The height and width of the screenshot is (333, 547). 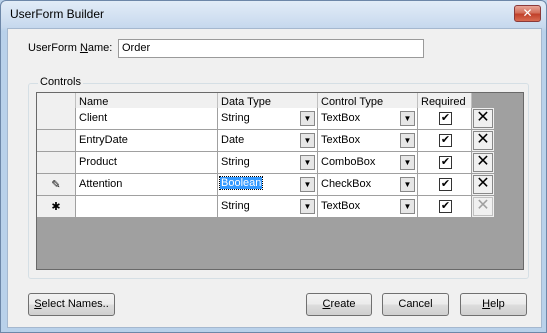 I want to click on control-type-combo: CheckBox ▼, so click(x=368, y=185).